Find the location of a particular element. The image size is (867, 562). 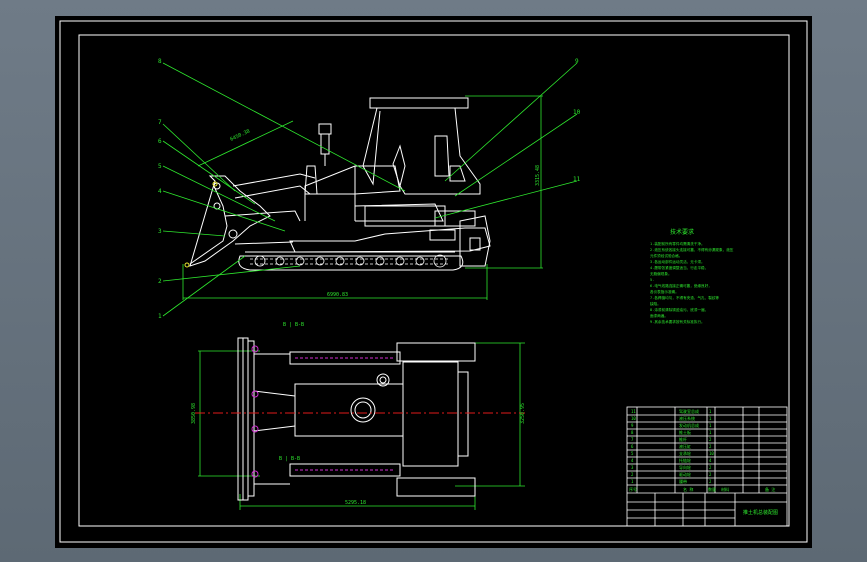

leader-number: 3 is located at coordinates (160, 231).